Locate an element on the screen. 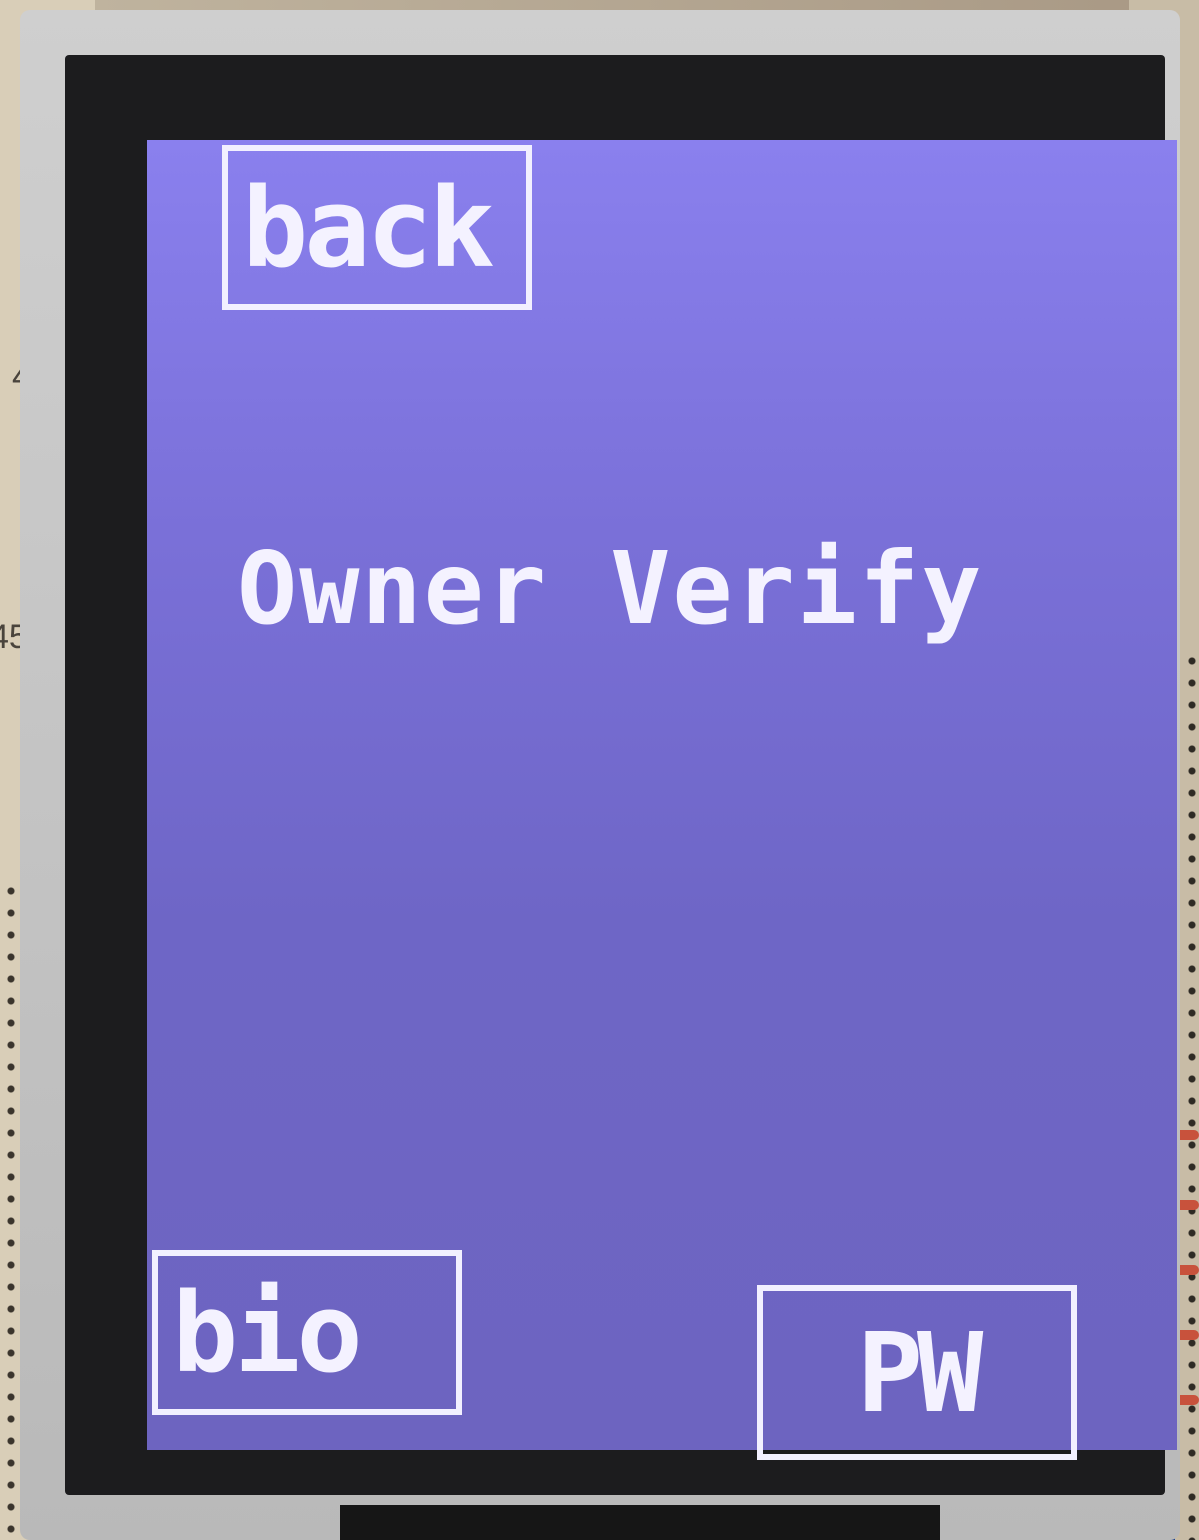 The width and height of the screenshot is (1199, 1540). bio-button: bio is located at coordinates (307, 1332).